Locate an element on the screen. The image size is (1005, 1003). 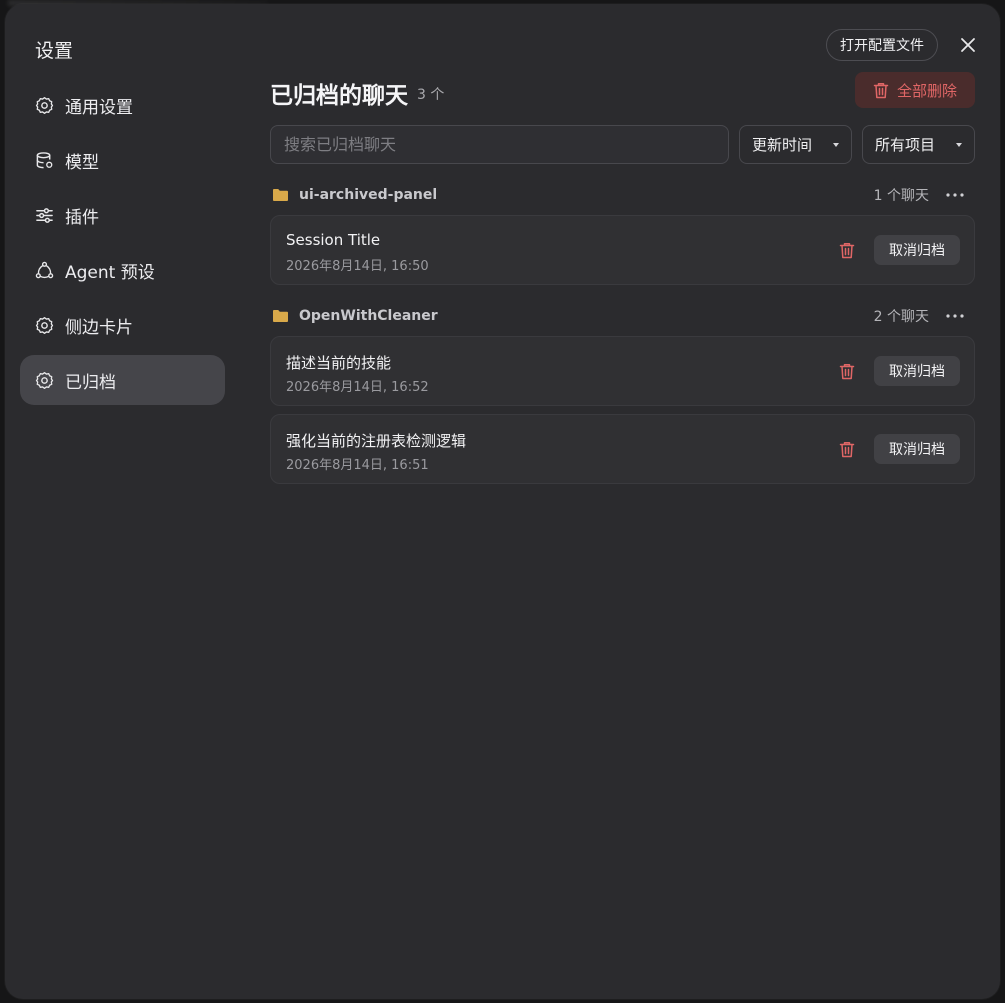
agent-nodes-icon is located at coordinates (44, 270).